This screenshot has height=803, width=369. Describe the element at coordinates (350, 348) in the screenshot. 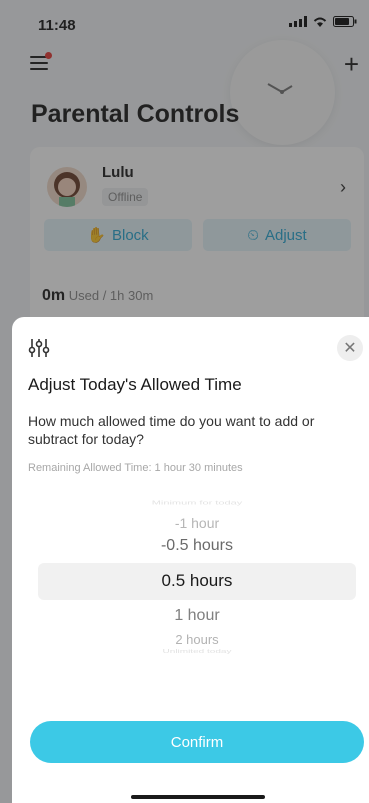

I see `close-icon: ✕` at that location.